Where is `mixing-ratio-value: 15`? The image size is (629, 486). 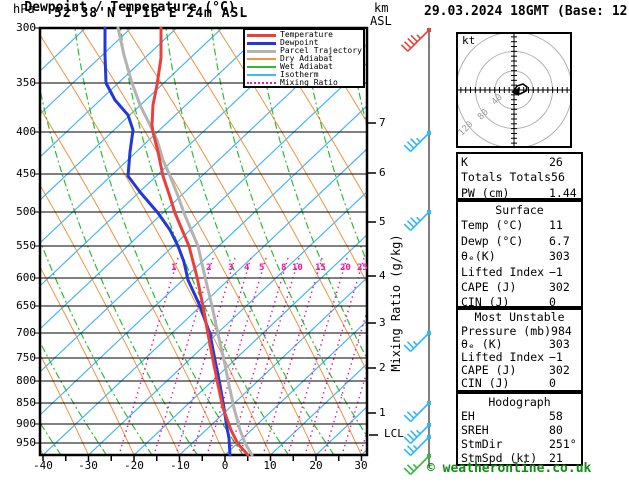
mixing-ratio-value: 15 is located at coordinates (320, 268).